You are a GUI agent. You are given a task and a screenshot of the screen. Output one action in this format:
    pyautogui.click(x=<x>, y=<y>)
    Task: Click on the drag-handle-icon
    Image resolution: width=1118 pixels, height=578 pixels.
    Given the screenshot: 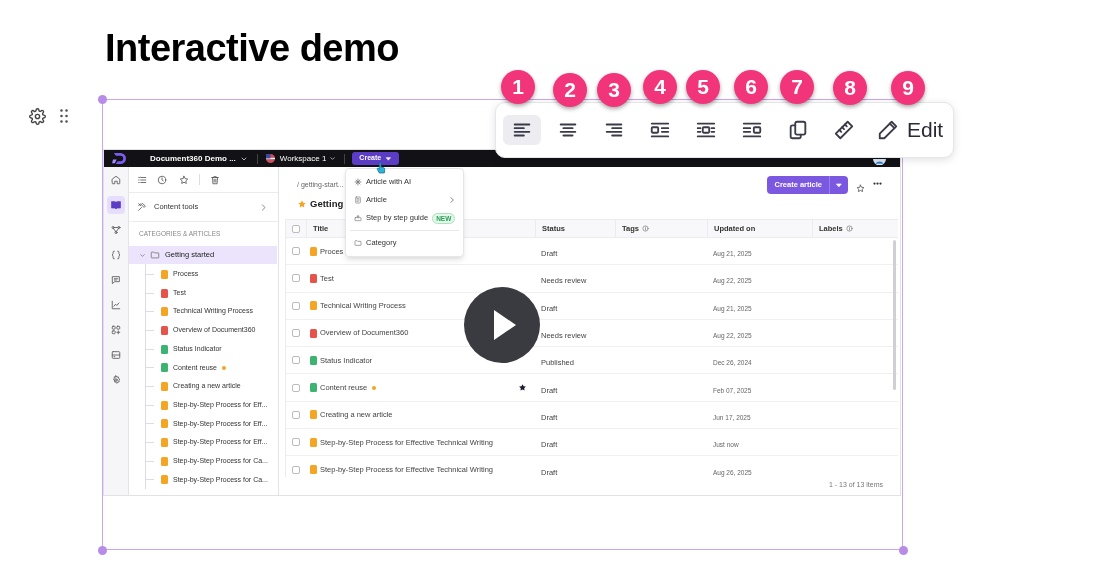 What is the action you would take?
    pyautogui.click(x=64, y=116)
    